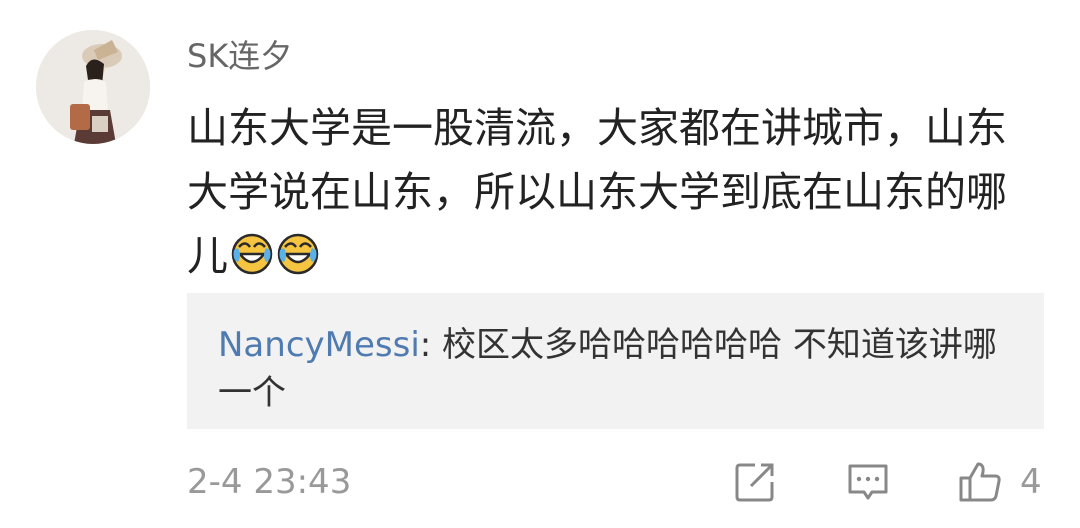  Describe the element at coordinates (239, 56) in the screenshot. I see `comment-username: SK连夕` at that location.